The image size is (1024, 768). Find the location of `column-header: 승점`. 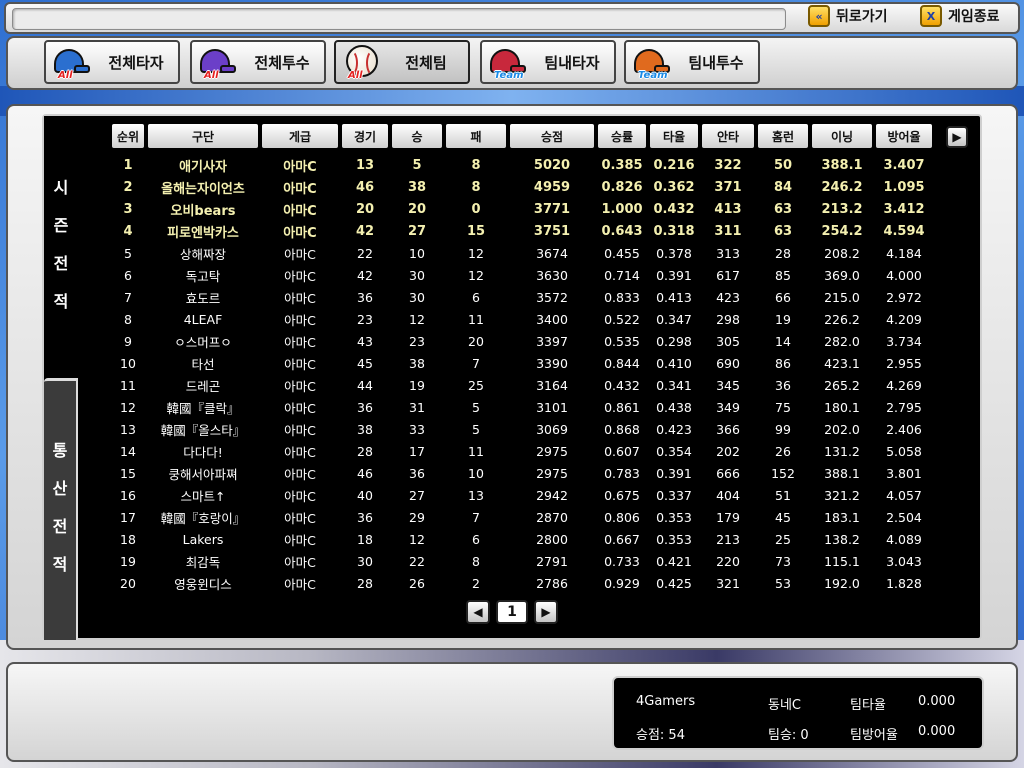

column-header: 승점 is located at coordinates (552, 136).